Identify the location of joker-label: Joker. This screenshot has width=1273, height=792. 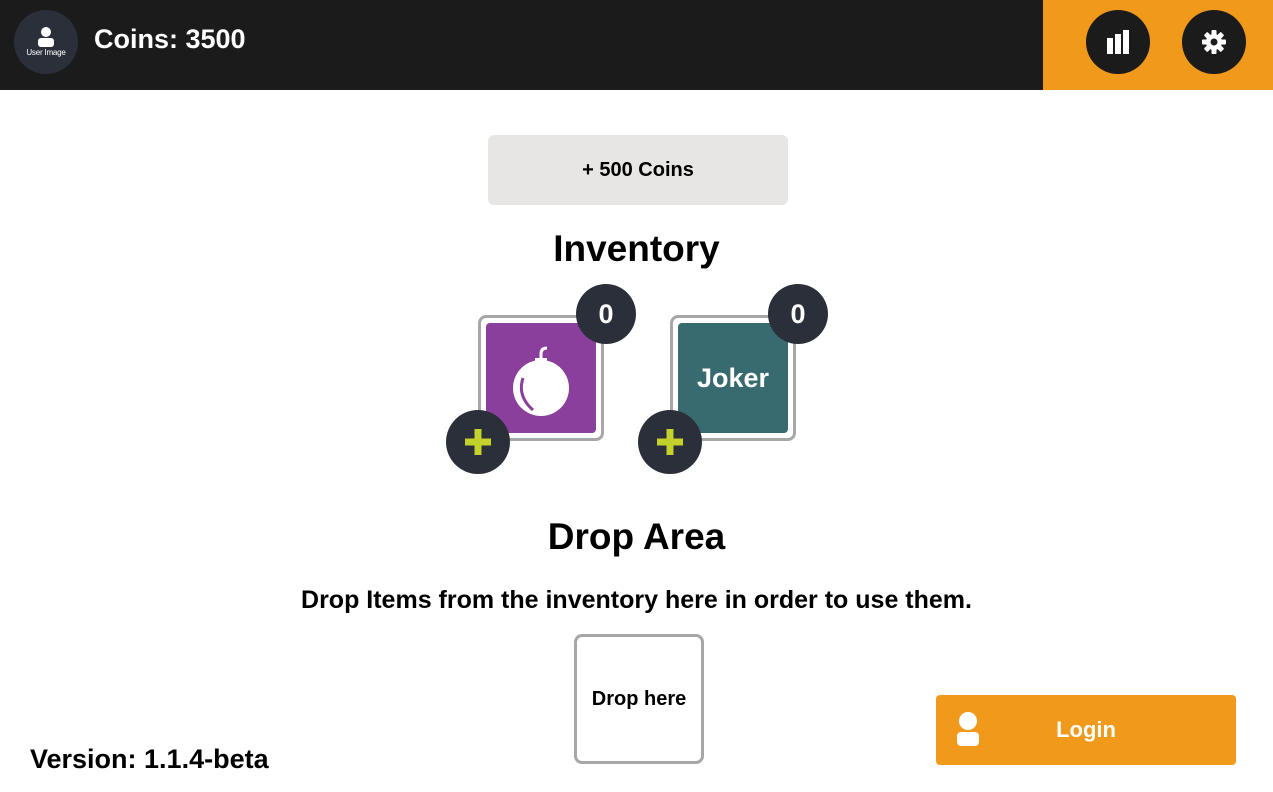
(733, 377).